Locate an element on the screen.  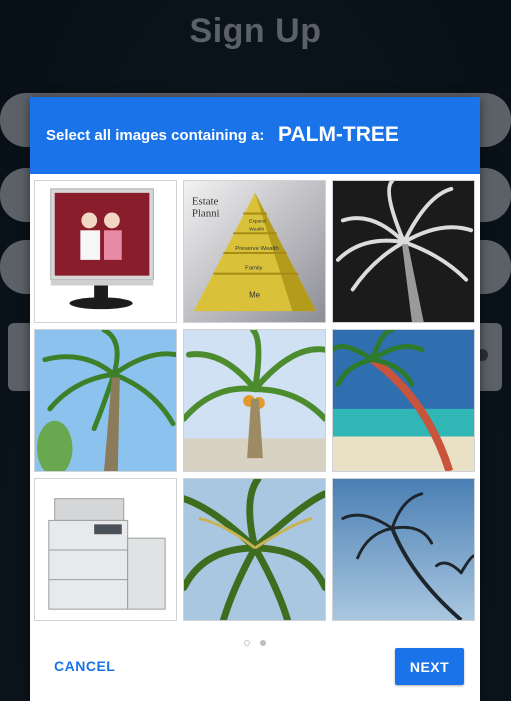
palm-sky-2-image is located at coordinates (403, 549).